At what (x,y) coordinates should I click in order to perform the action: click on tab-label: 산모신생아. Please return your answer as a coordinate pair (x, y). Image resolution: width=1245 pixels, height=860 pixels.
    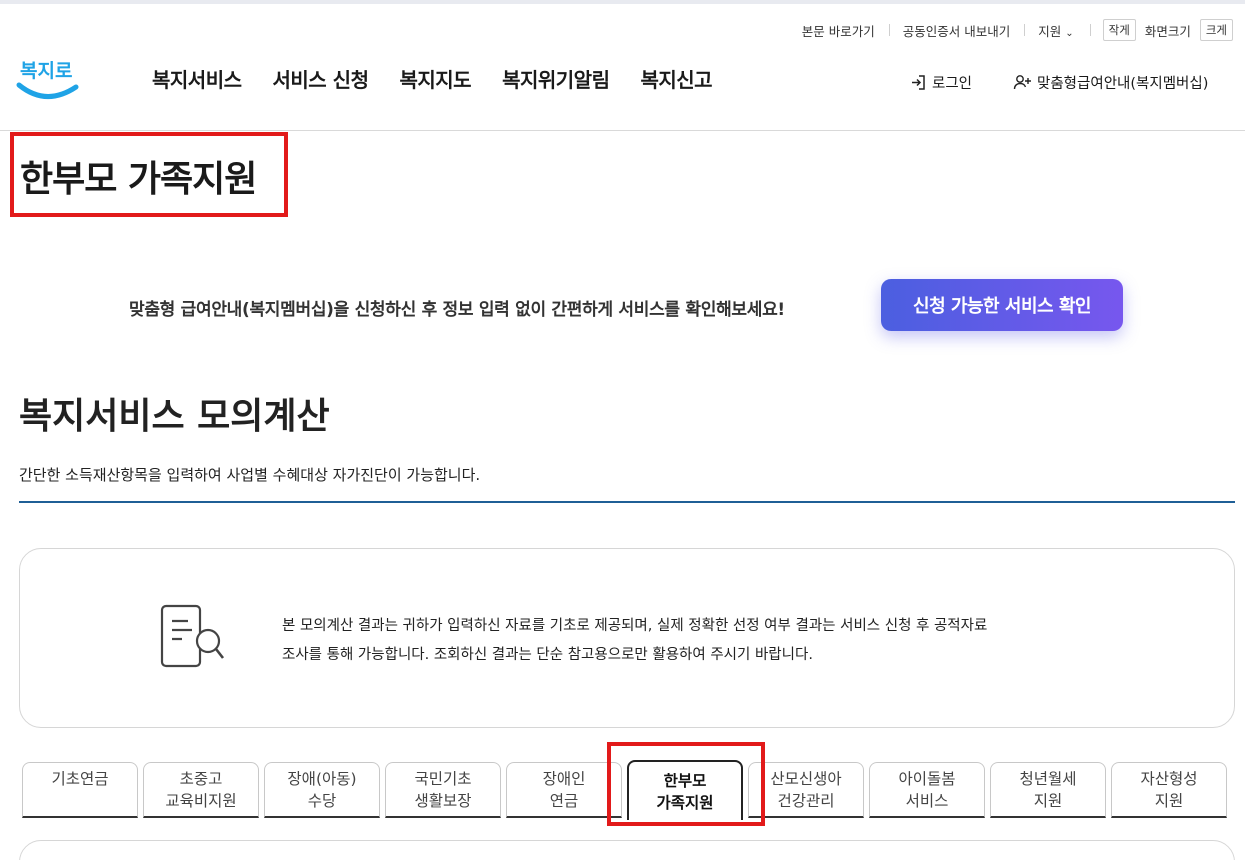
    Looking at the image, I should click on (806, 779).